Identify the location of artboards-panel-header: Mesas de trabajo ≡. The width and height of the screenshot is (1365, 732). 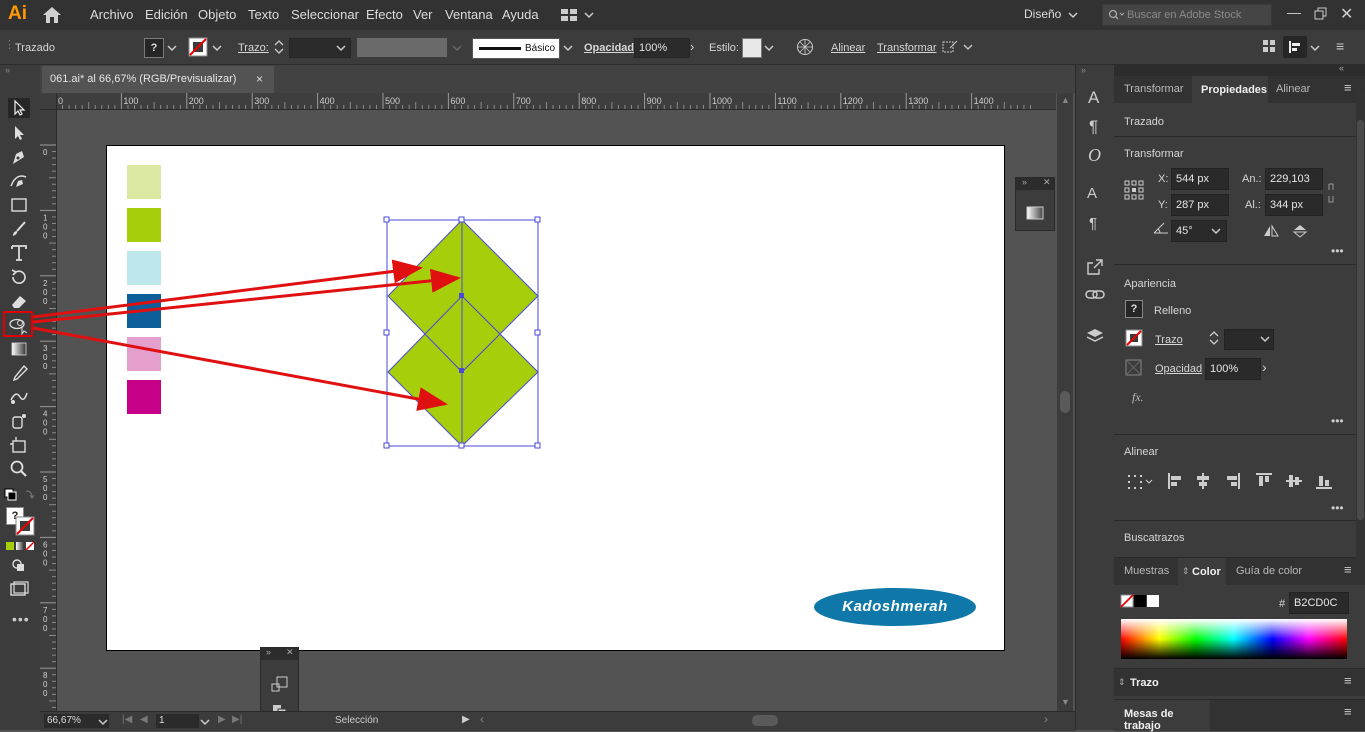
(1239, 715).